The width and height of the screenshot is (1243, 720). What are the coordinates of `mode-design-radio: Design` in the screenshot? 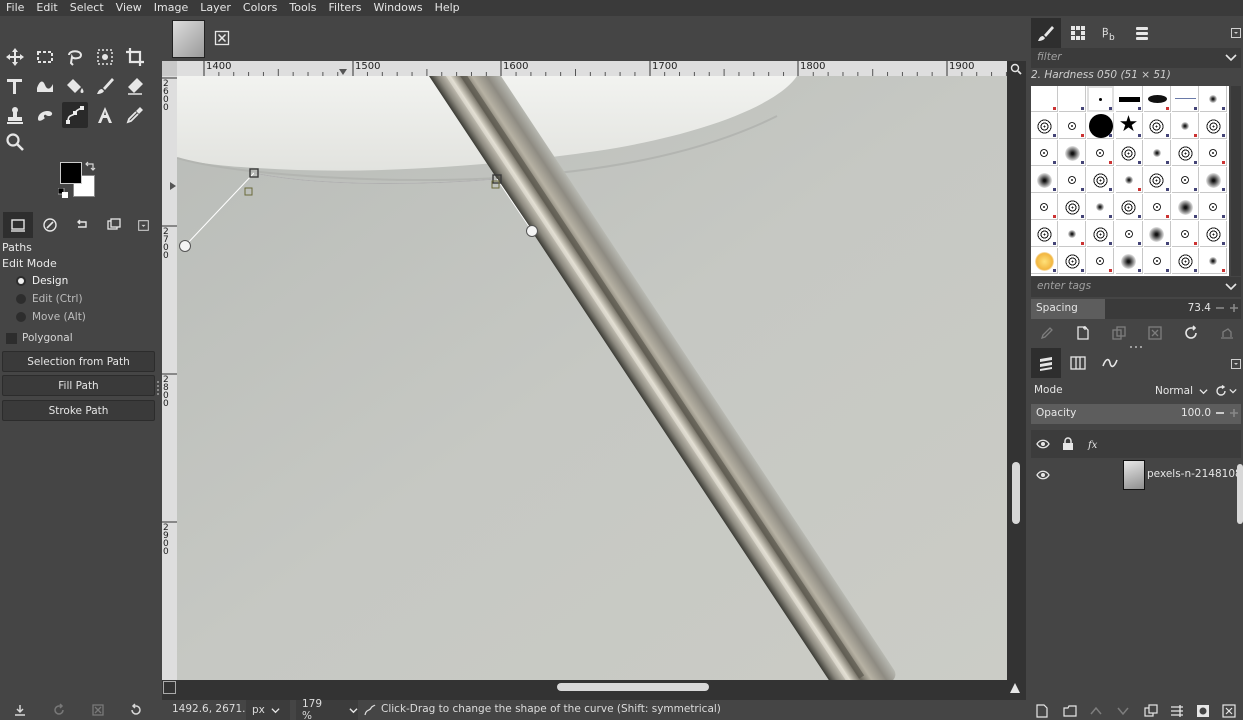 It's located at (42, 281).